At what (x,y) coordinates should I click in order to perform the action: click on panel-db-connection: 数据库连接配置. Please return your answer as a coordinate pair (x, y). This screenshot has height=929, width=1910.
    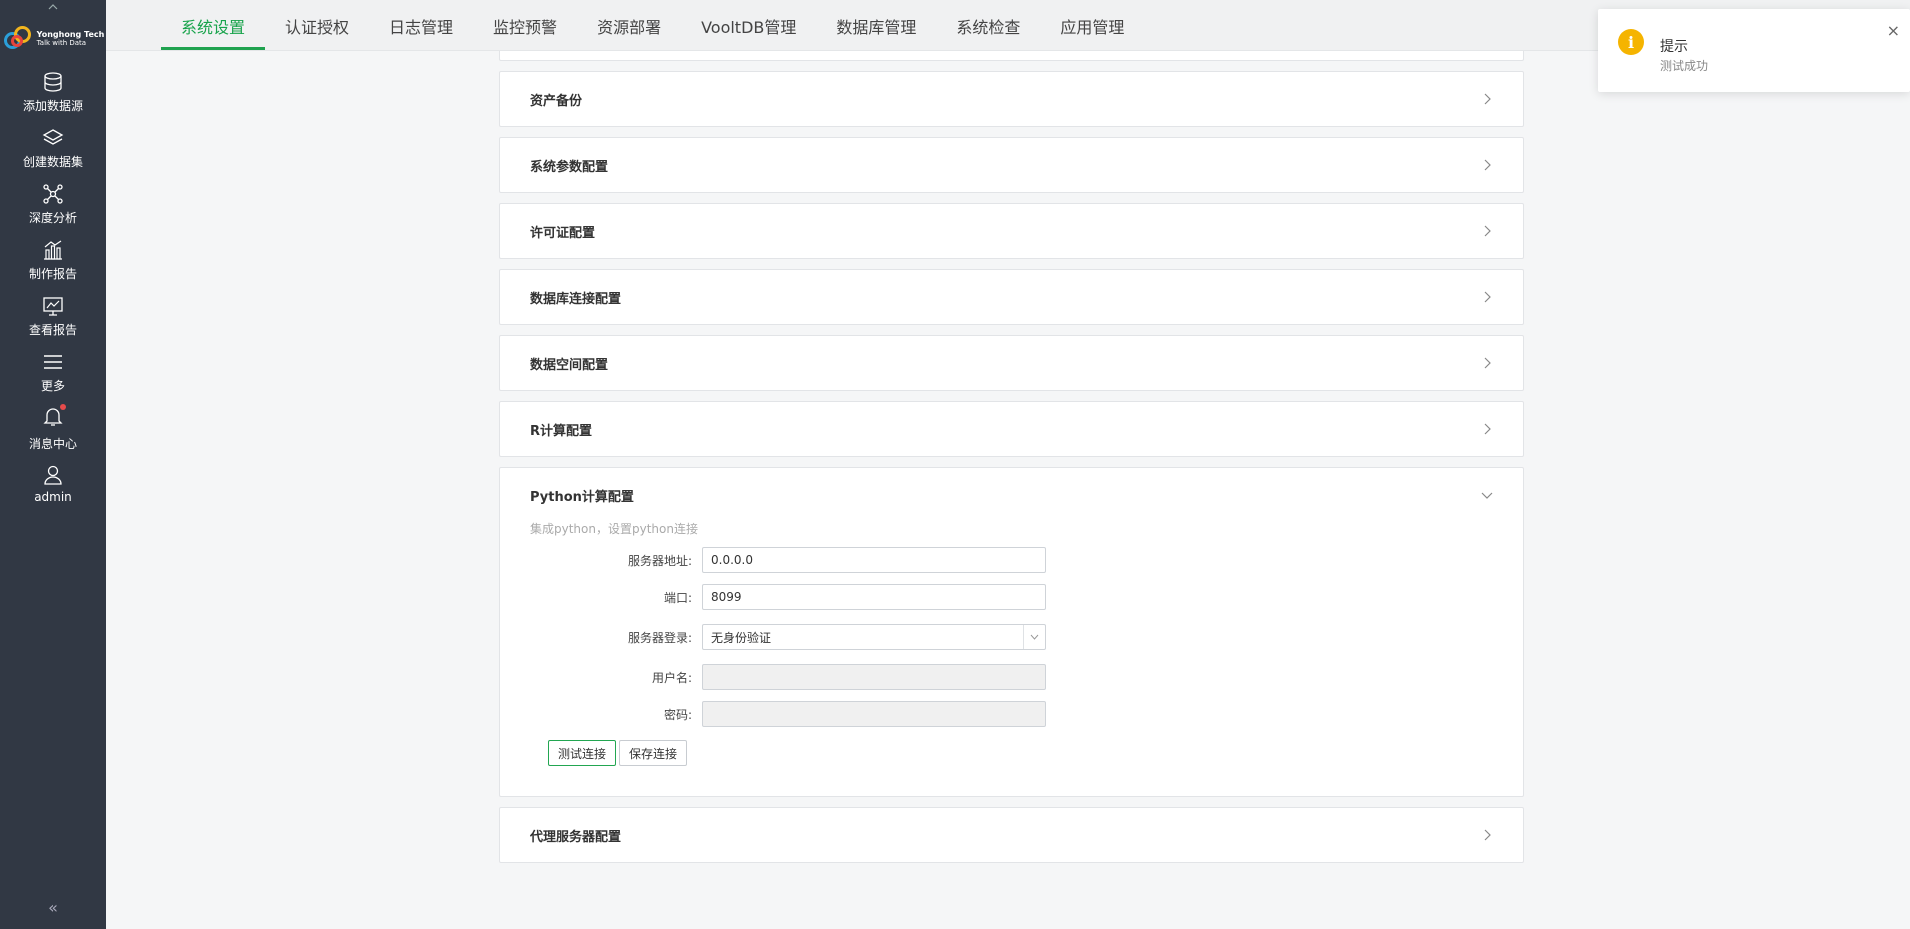
    Looking at the image, I should click on (1011, 297).